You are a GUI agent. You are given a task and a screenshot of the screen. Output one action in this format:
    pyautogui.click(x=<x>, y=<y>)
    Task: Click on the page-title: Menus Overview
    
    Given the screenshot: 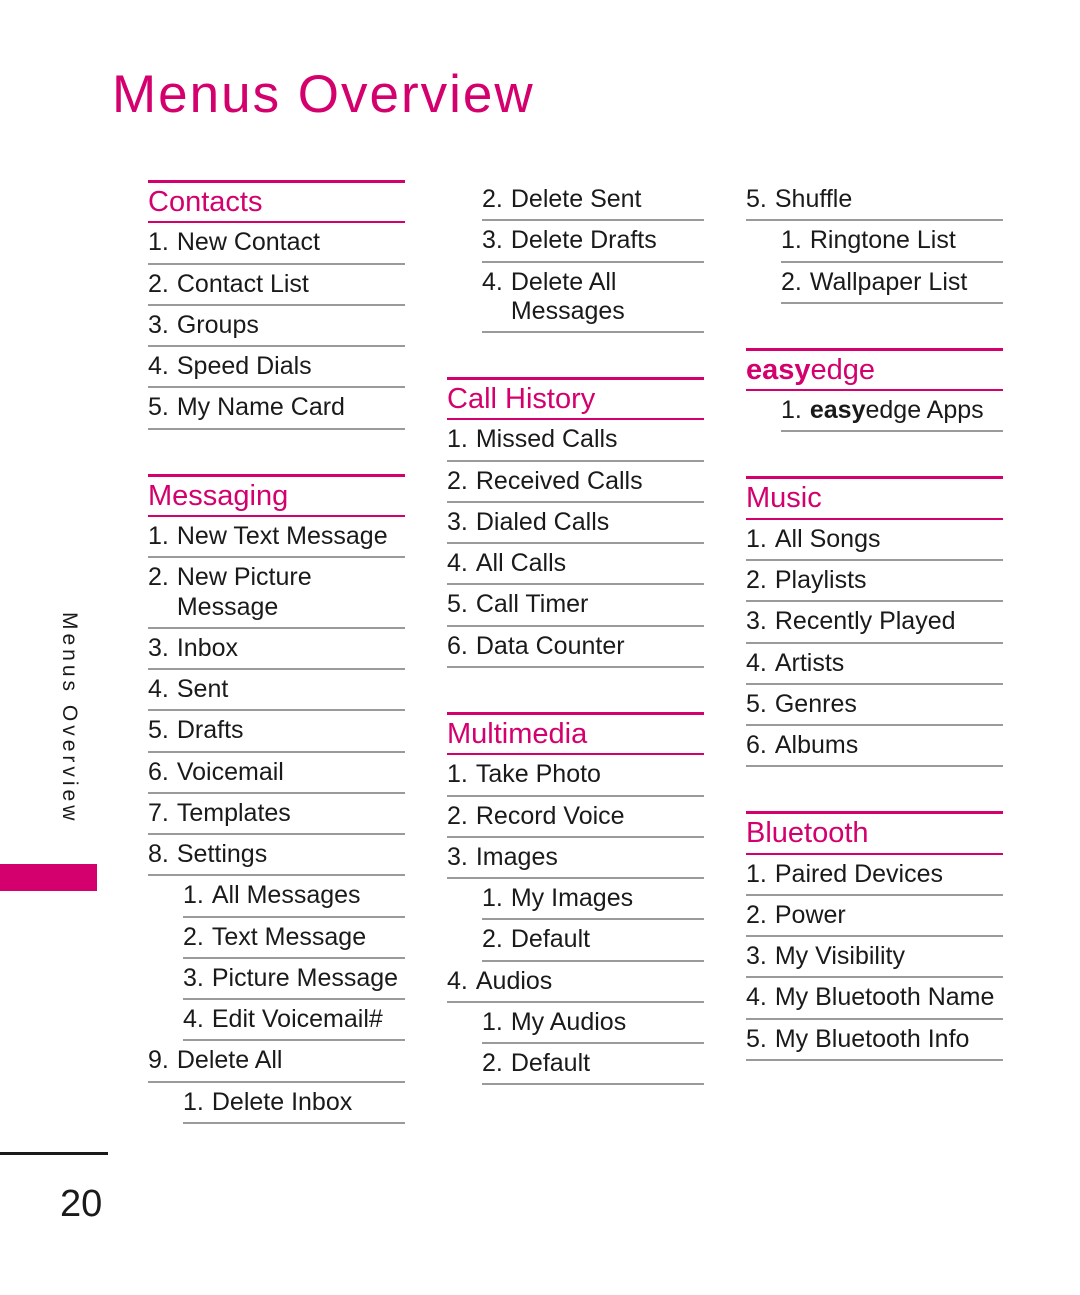 What is the action you would take?
    pyautogui.click(x=323, y=94)
    